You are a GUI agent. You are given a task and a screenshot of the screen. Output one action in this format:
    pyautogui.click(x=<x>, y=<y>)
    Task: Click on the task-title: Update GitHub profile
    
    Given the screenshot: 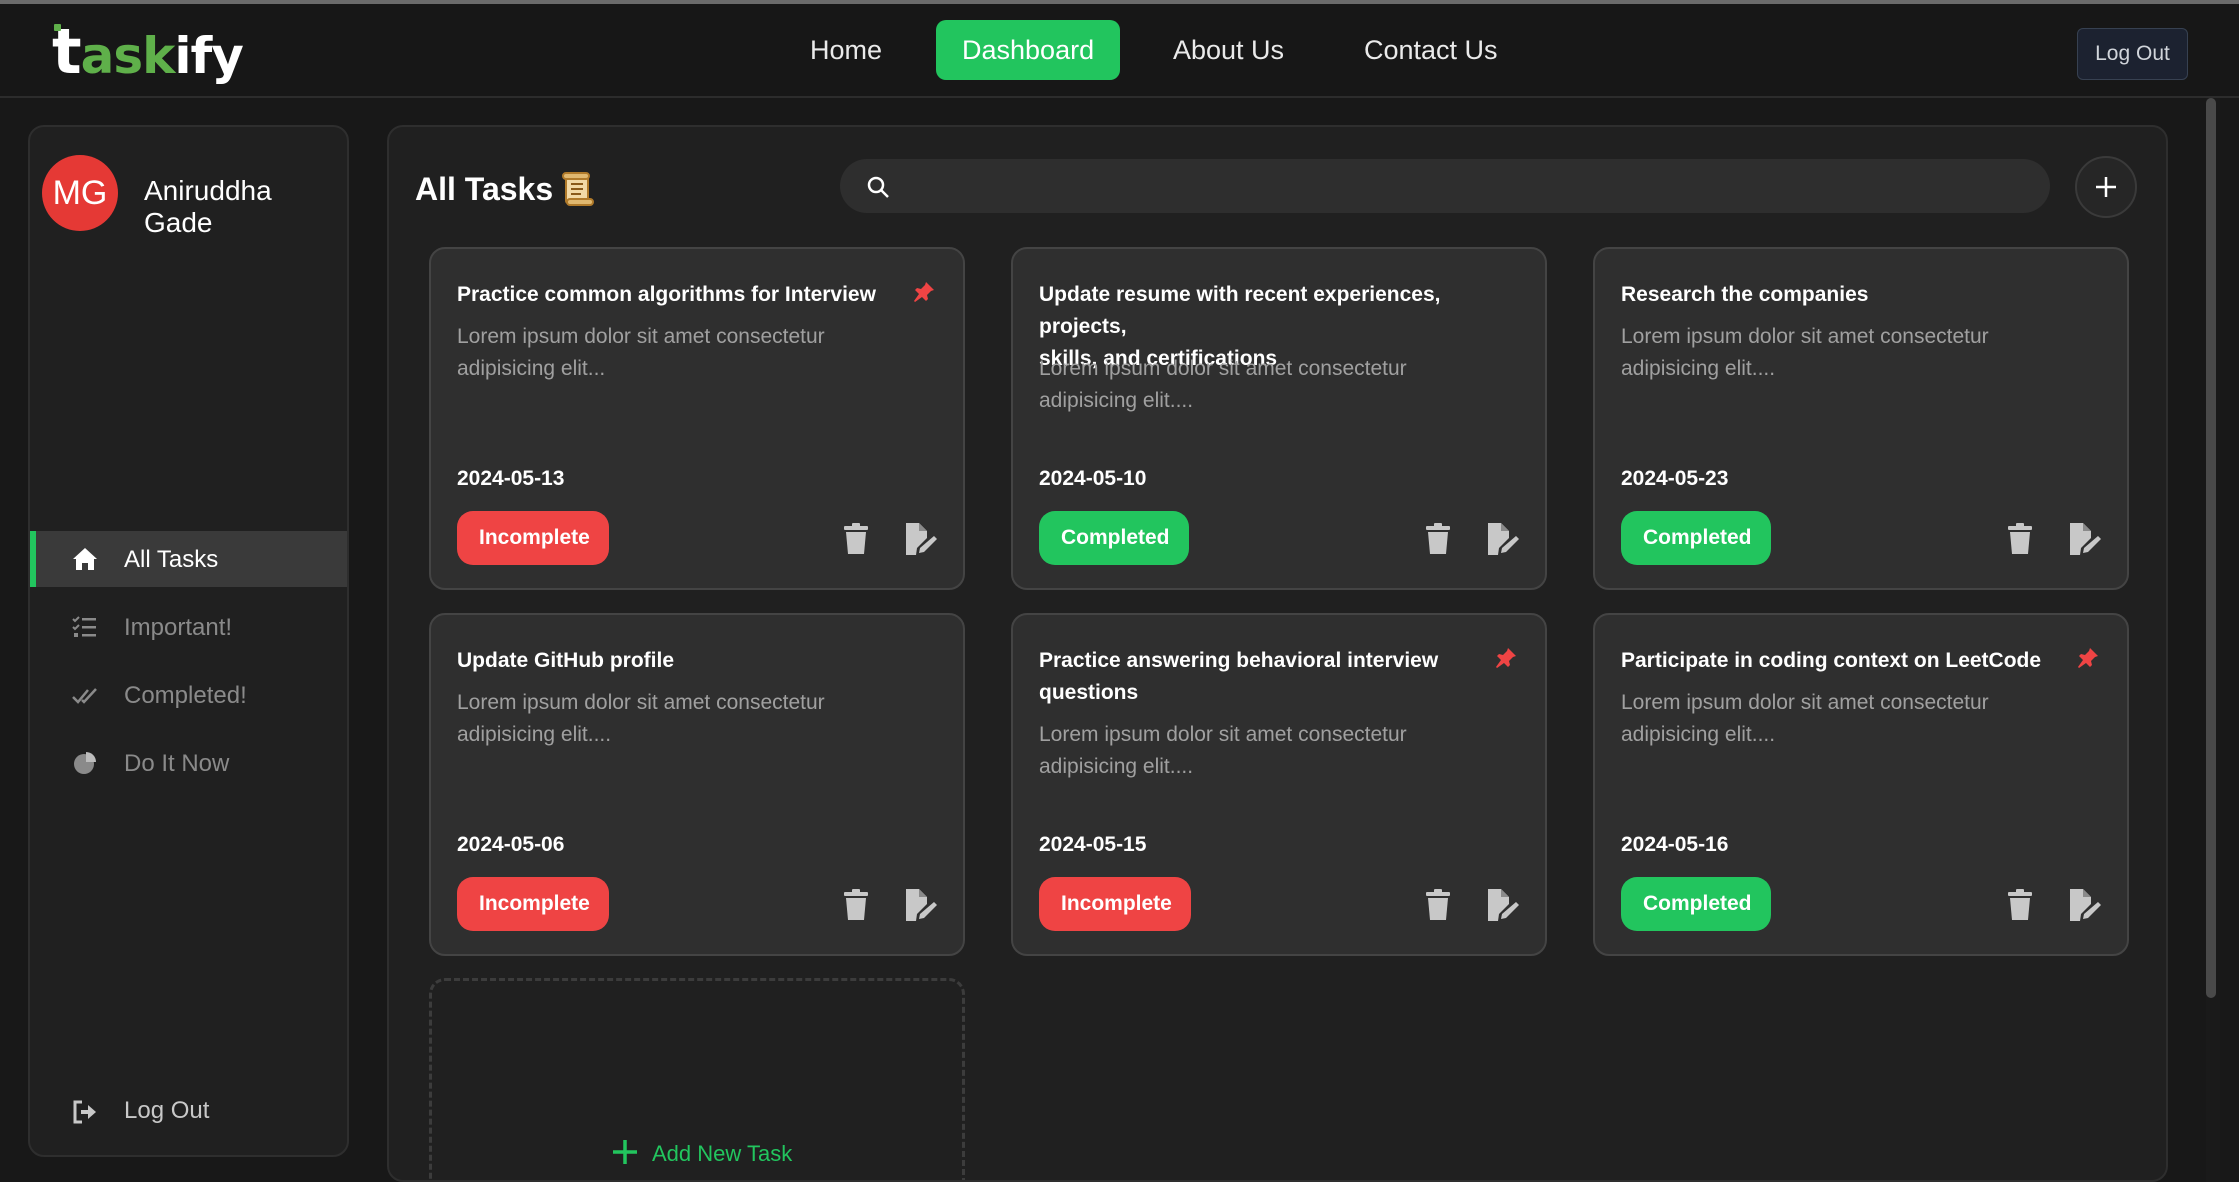 What is the action you would take?
    pyautogui.click(x=565, y=660)
    